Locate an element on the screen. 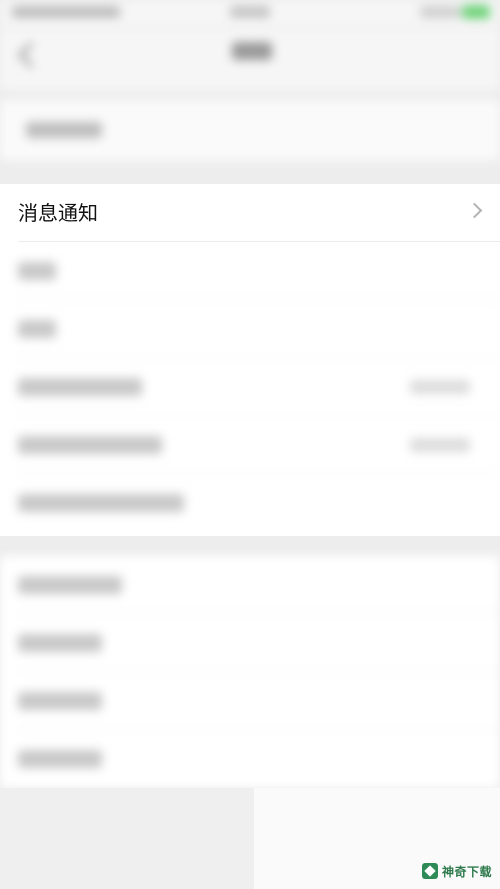 This screenshot has width=500, height=889. status-bar-indicators is located at coordinates (440, 12).